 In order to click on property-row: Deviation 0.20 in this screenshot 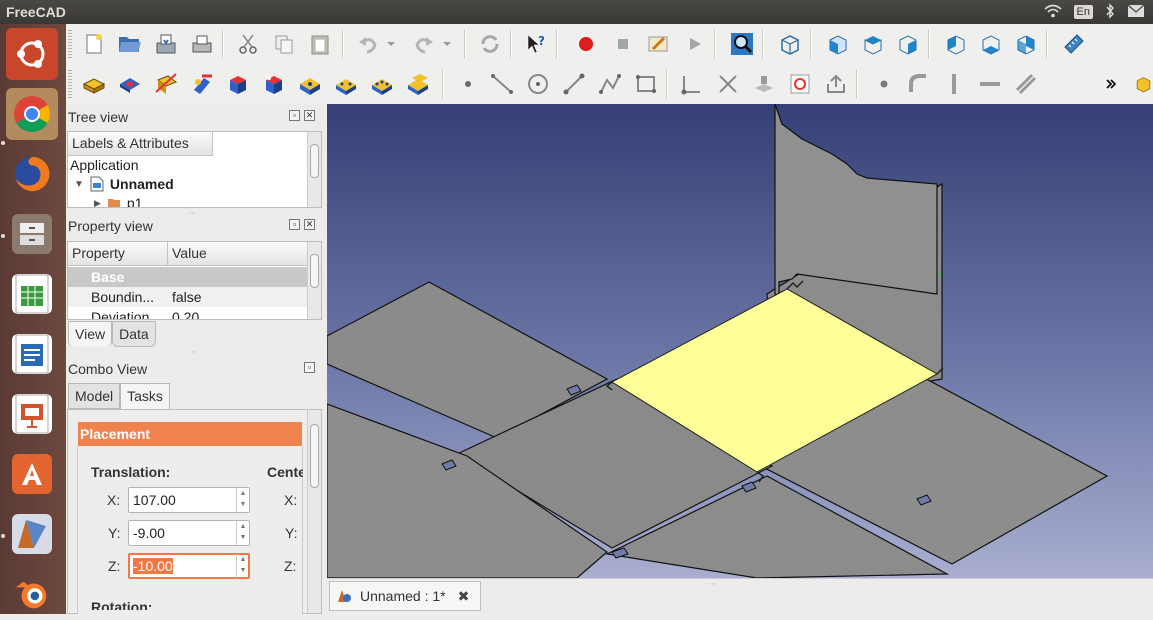, I will do `click(188, 313)`.